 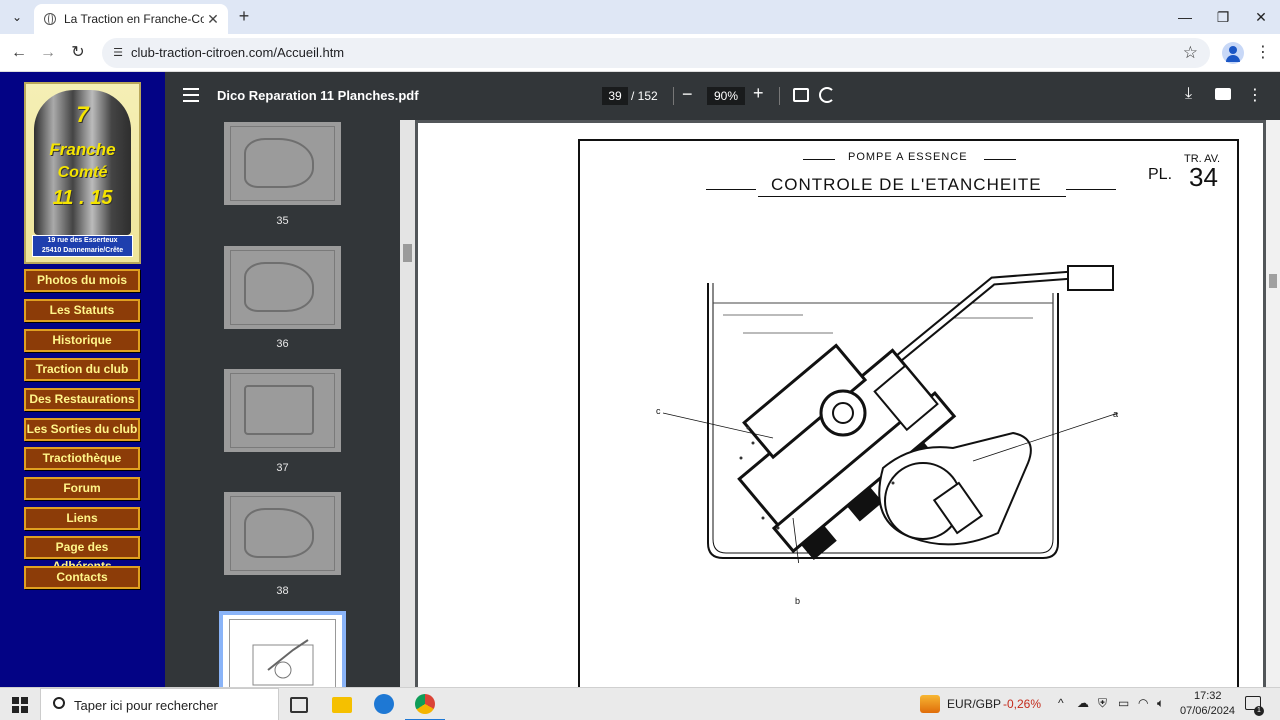 I want to click on plate-title: CONTROLE DE L'ETANCHEITE, so click(x=906, y=184).